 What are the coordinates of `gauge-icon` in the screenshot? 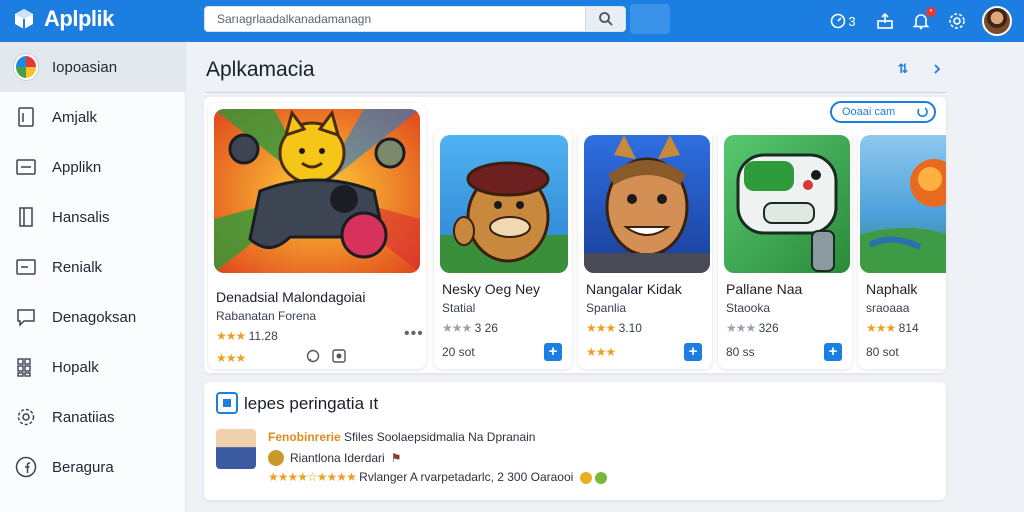 It's located at (838, 21).